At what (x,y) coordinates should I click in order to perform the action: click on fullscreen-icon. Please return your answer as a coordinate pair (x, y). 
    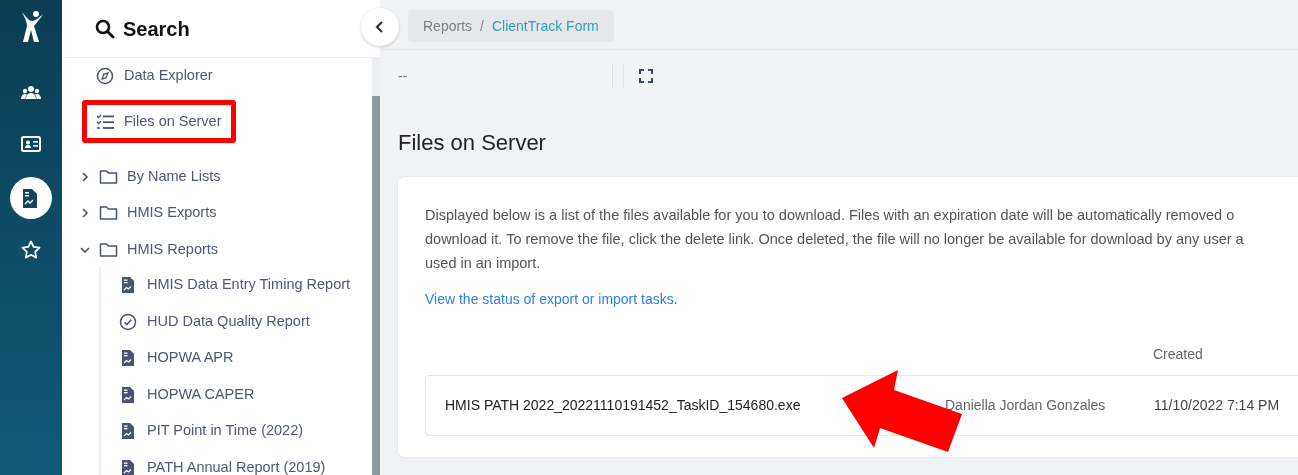
    Looking at the image, I should click on (646, 76).